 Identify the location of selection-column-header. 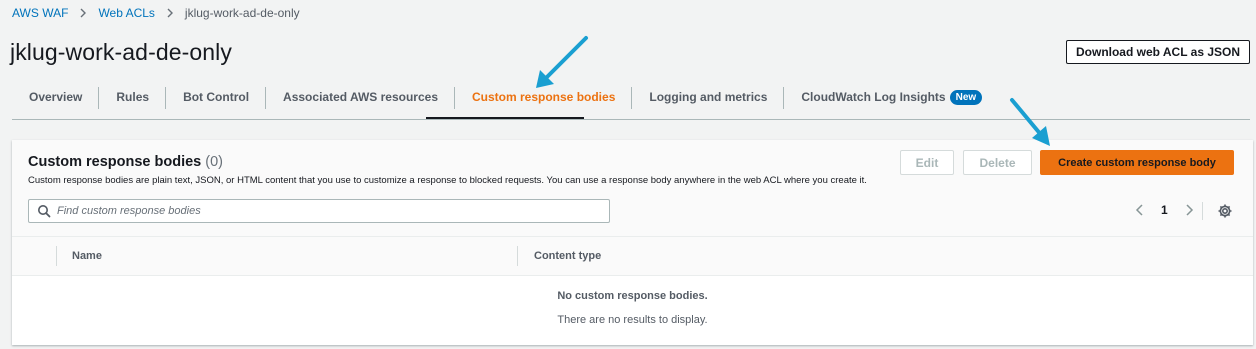
(34, 256).